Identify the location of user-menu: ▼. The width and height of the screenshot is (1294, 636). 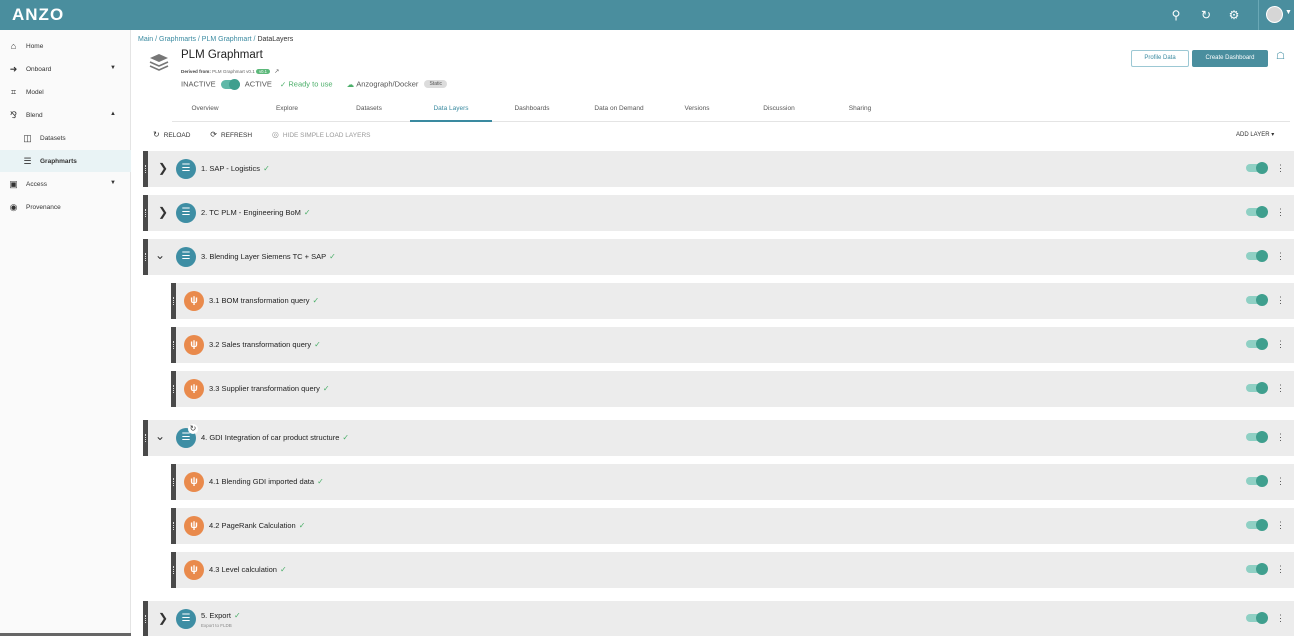
(1276, 15).